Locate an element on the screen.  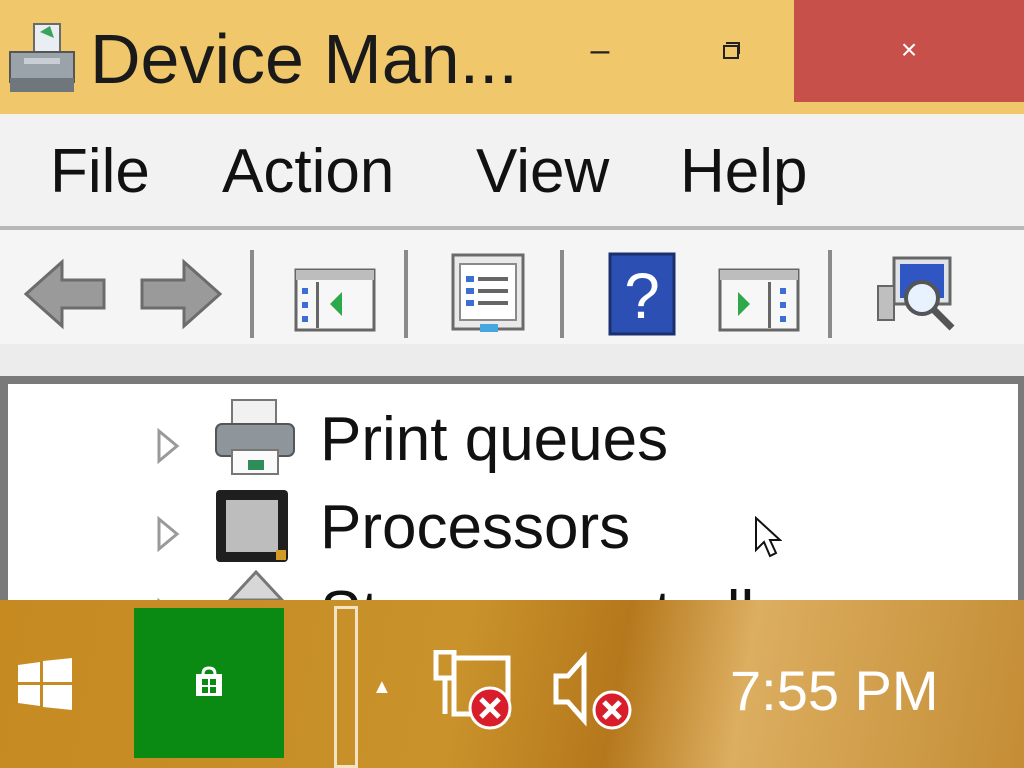
network-disconnected-icon is located at coordinates (474, 692).